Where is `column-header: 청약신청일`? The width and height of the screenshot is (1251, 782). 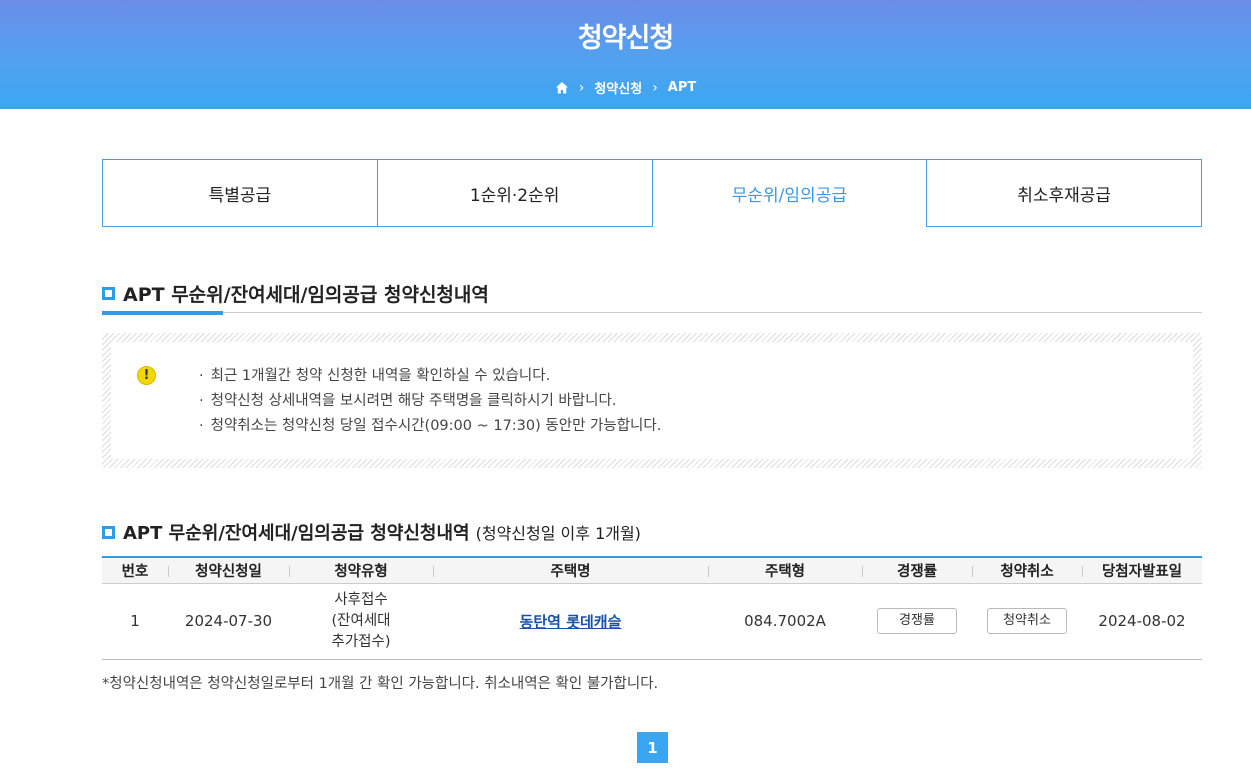 column-header: 청약신청일 is located at coordinates (228, 570).